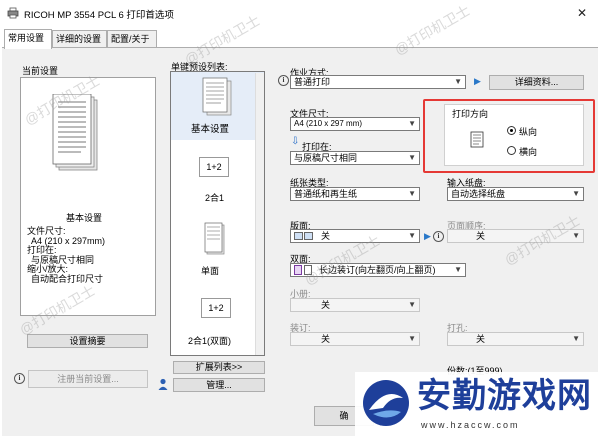 The height and width of the screenshot is (436, 600). I want to click on user-icon, so click(163, 384).